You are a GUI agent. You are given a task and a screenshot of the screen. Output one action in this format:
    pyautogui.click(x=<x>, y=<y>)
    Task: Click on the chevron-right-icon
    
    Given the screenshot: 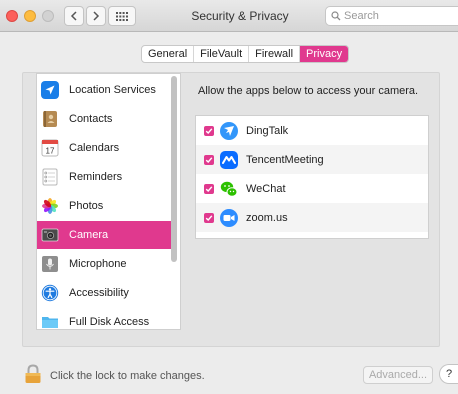 What is the action you would take?
    pyautogui.click(x=96, y=16)
    